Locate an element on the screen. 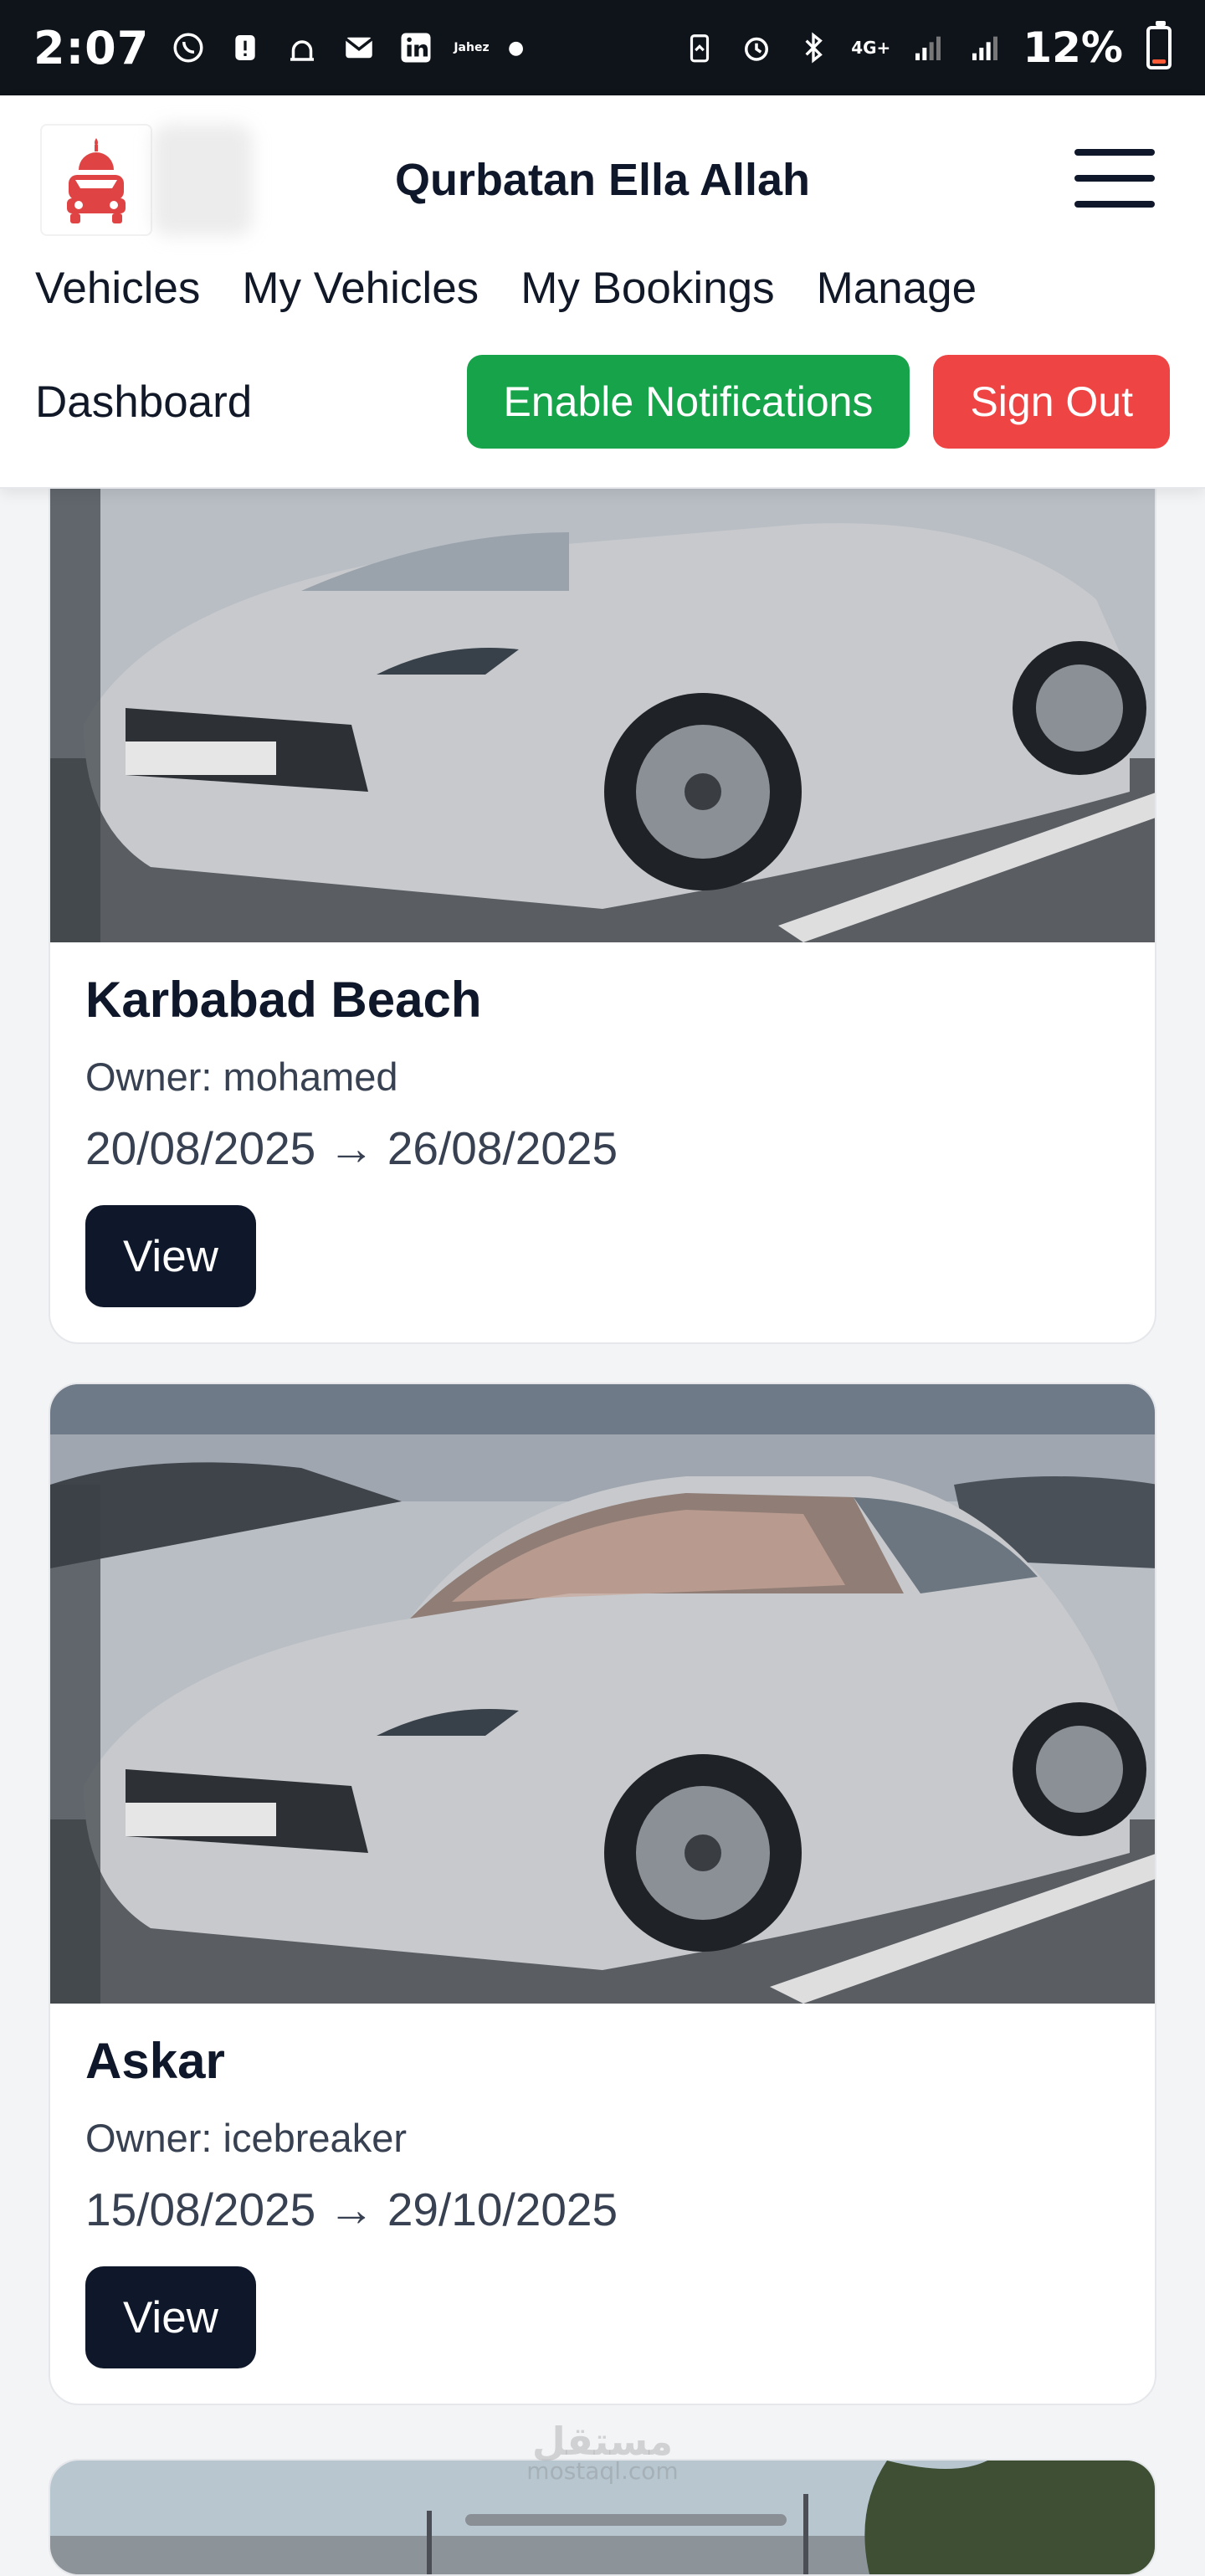 The width and height of the screenshot is (1205, 2576). watermark: مستقل mostaql.com is located at coordinates (602, 2452).